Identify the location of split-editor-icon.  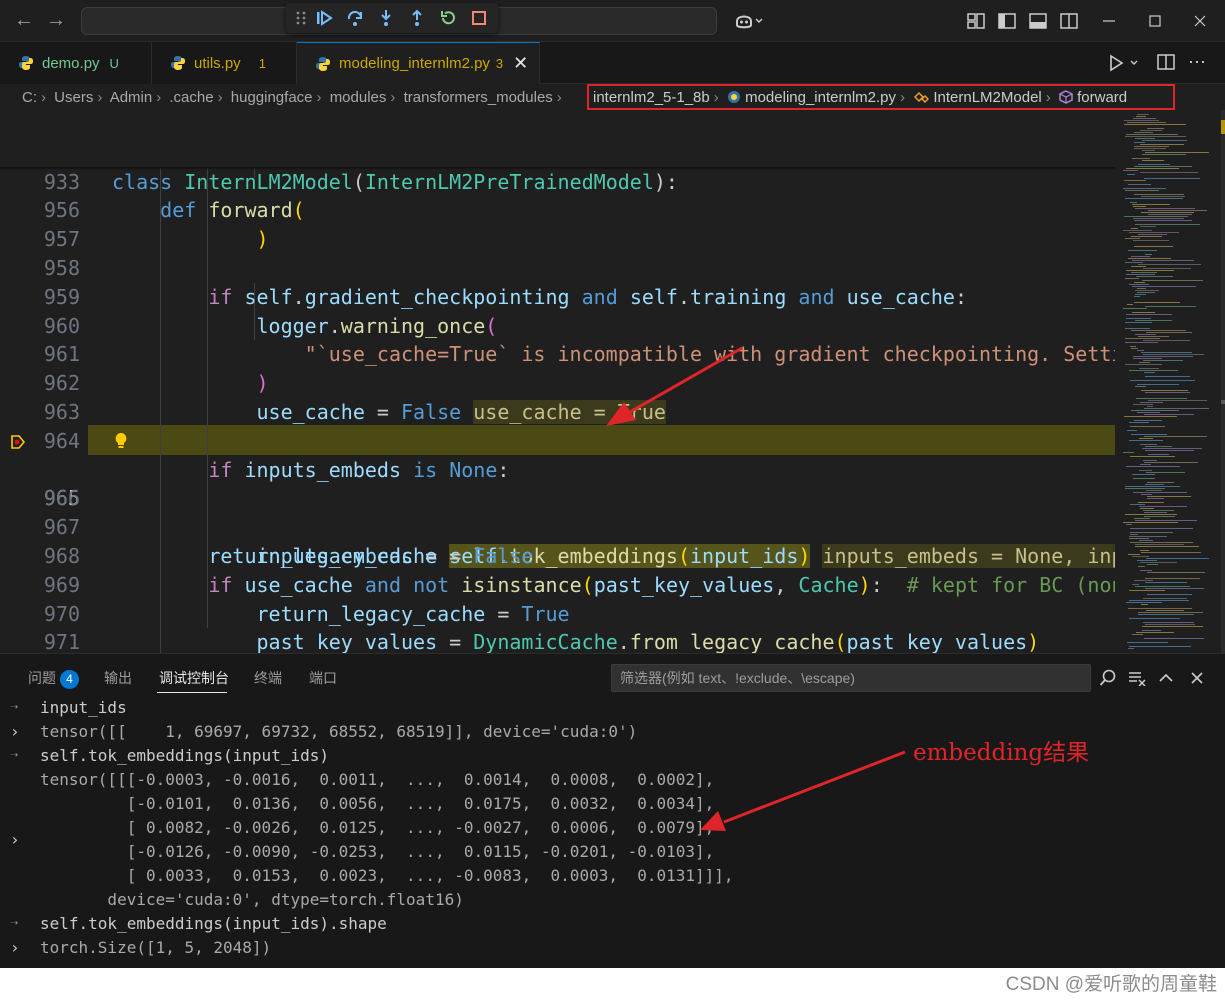
(1166, 64).